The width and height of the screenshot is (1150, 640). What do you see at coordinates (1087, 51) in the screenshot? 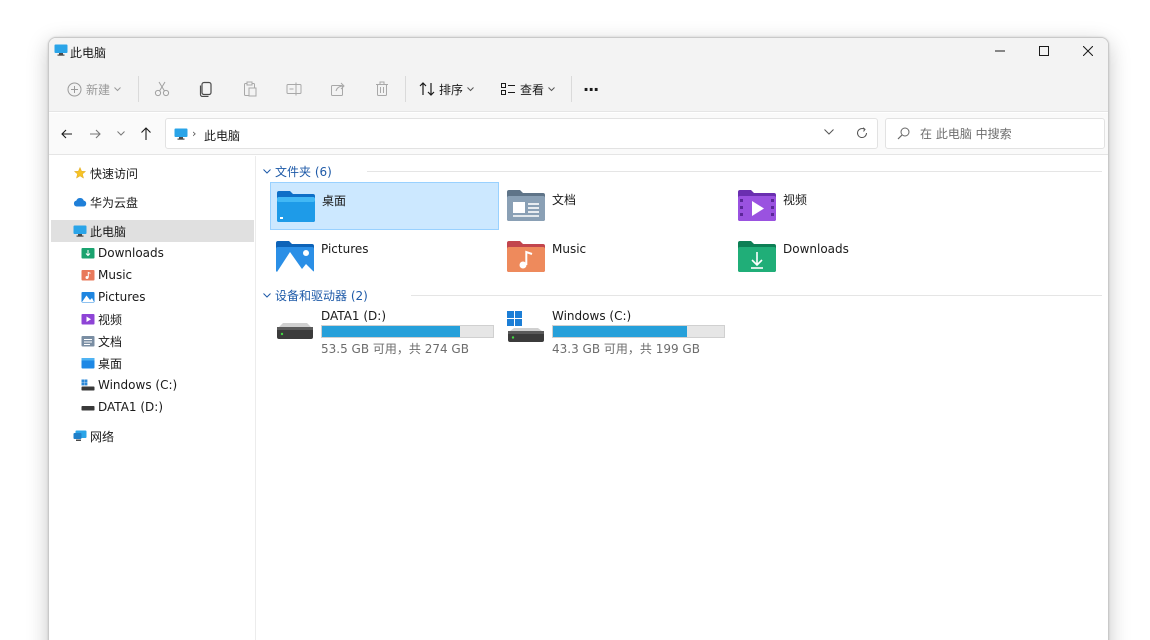
I see `close-button` at bounding box center [1087, 51].